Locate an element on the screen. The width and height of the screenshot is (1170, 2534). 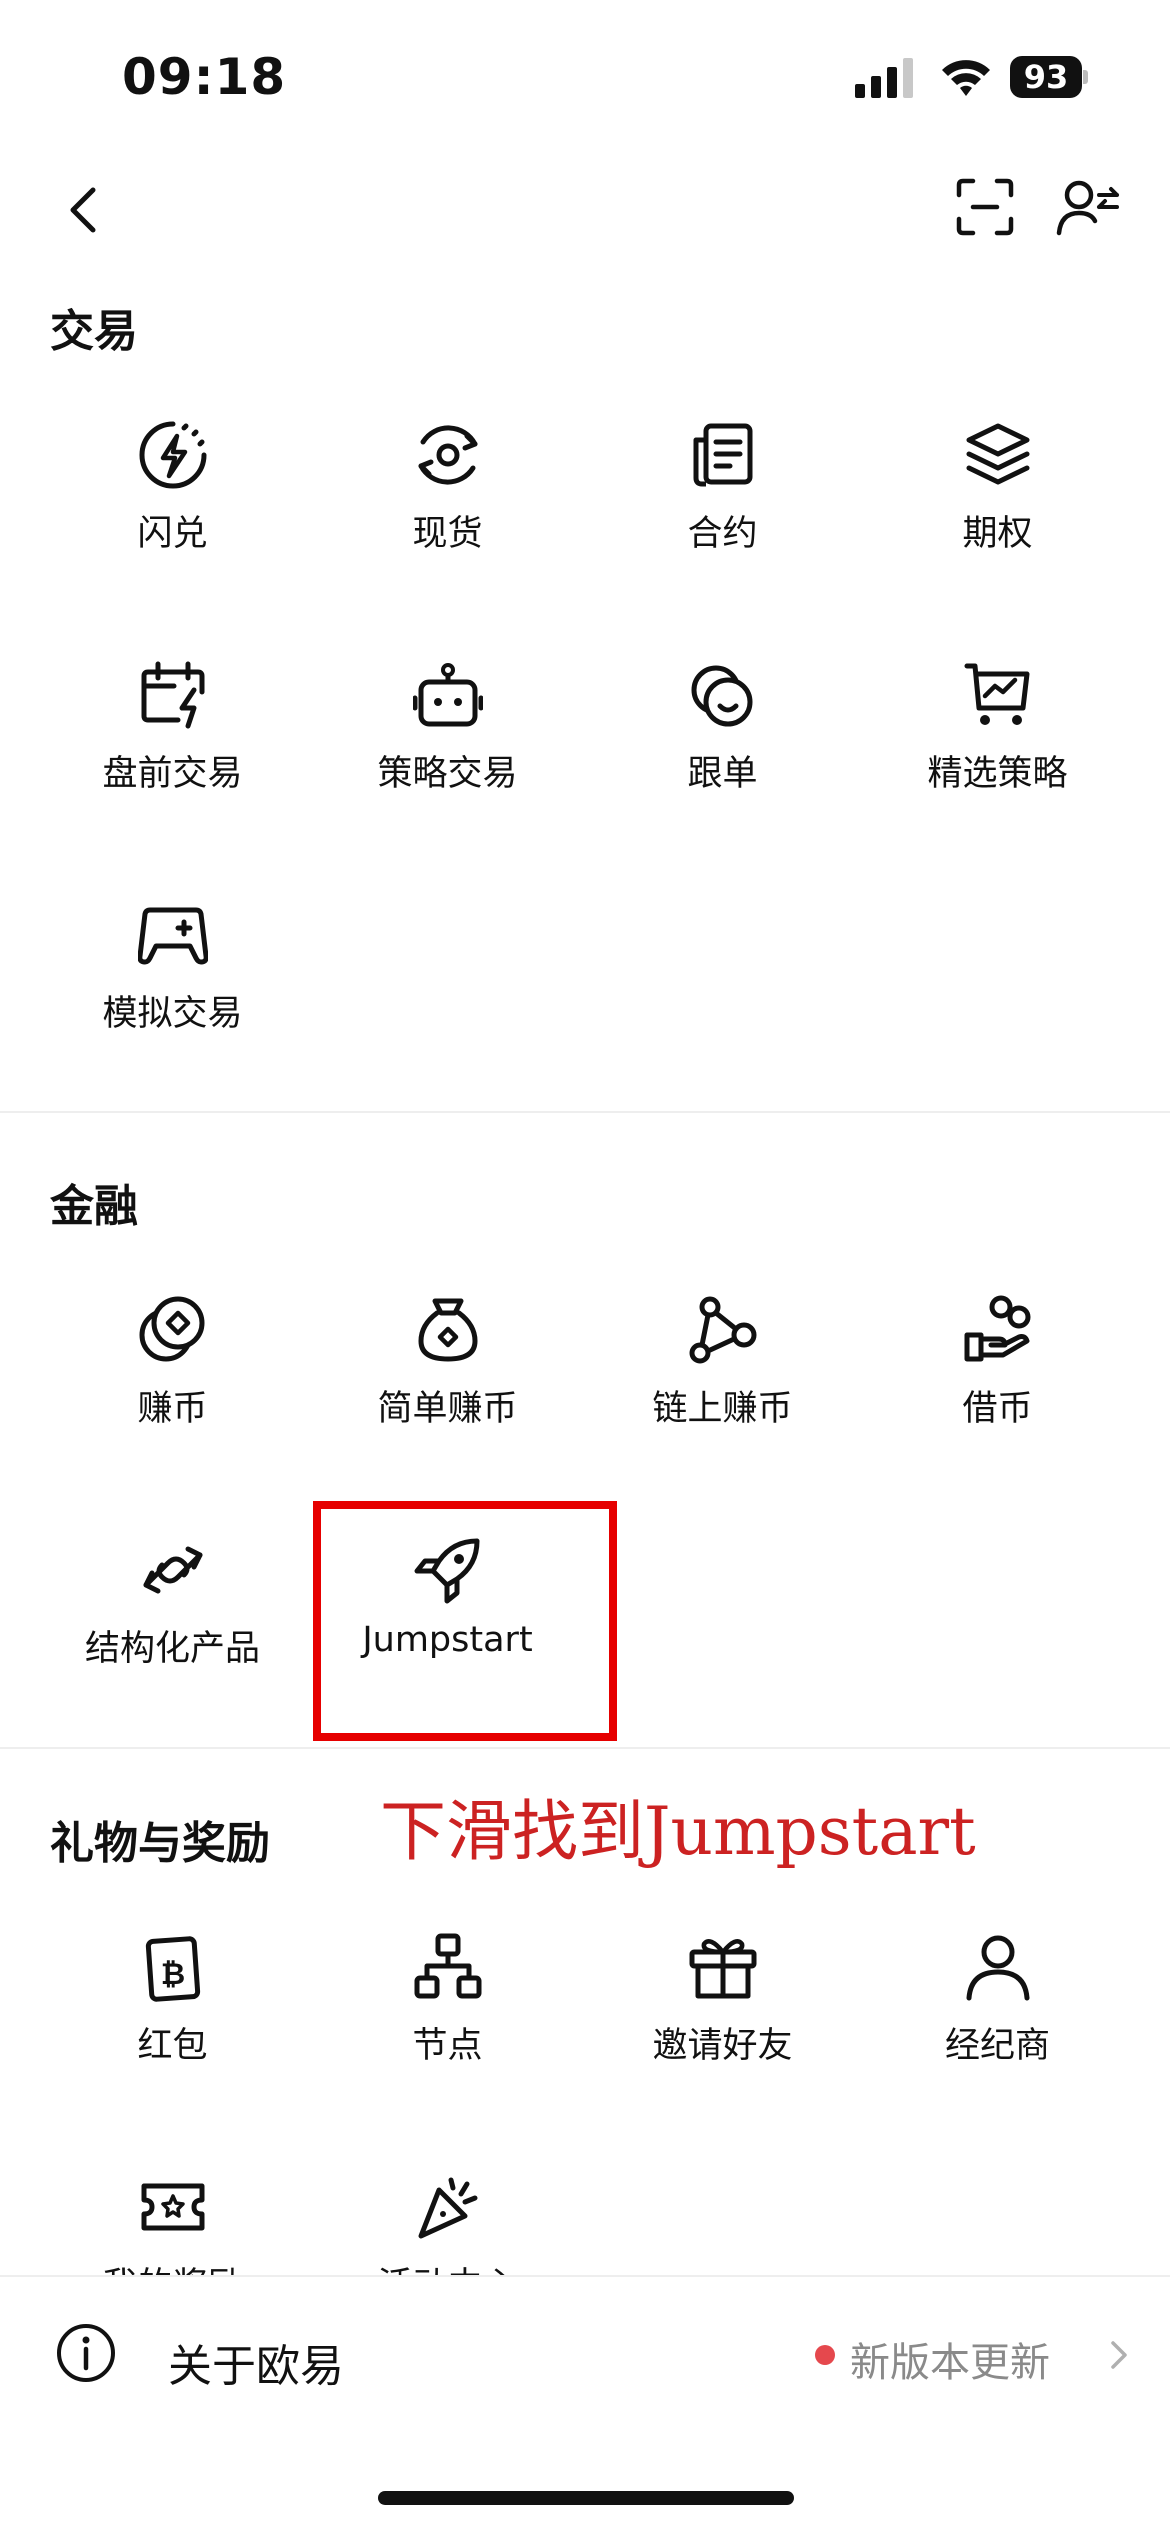
gift-icon is located at coordinates (723, 1969).